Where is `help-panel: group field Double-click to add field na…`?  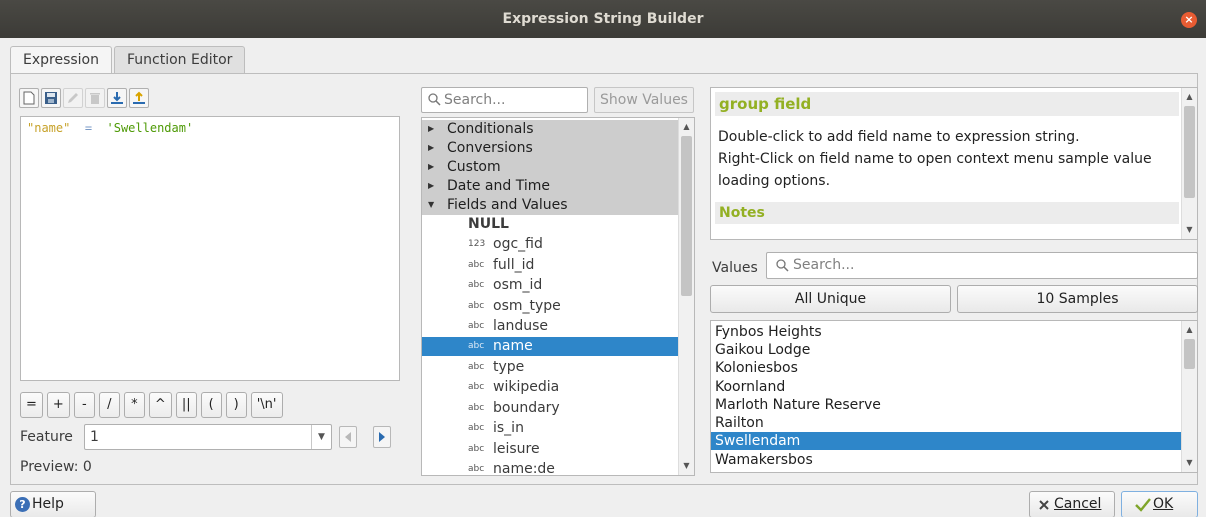
help-panel: group field Double-click to add field na… is located at coordinates (954, 163).